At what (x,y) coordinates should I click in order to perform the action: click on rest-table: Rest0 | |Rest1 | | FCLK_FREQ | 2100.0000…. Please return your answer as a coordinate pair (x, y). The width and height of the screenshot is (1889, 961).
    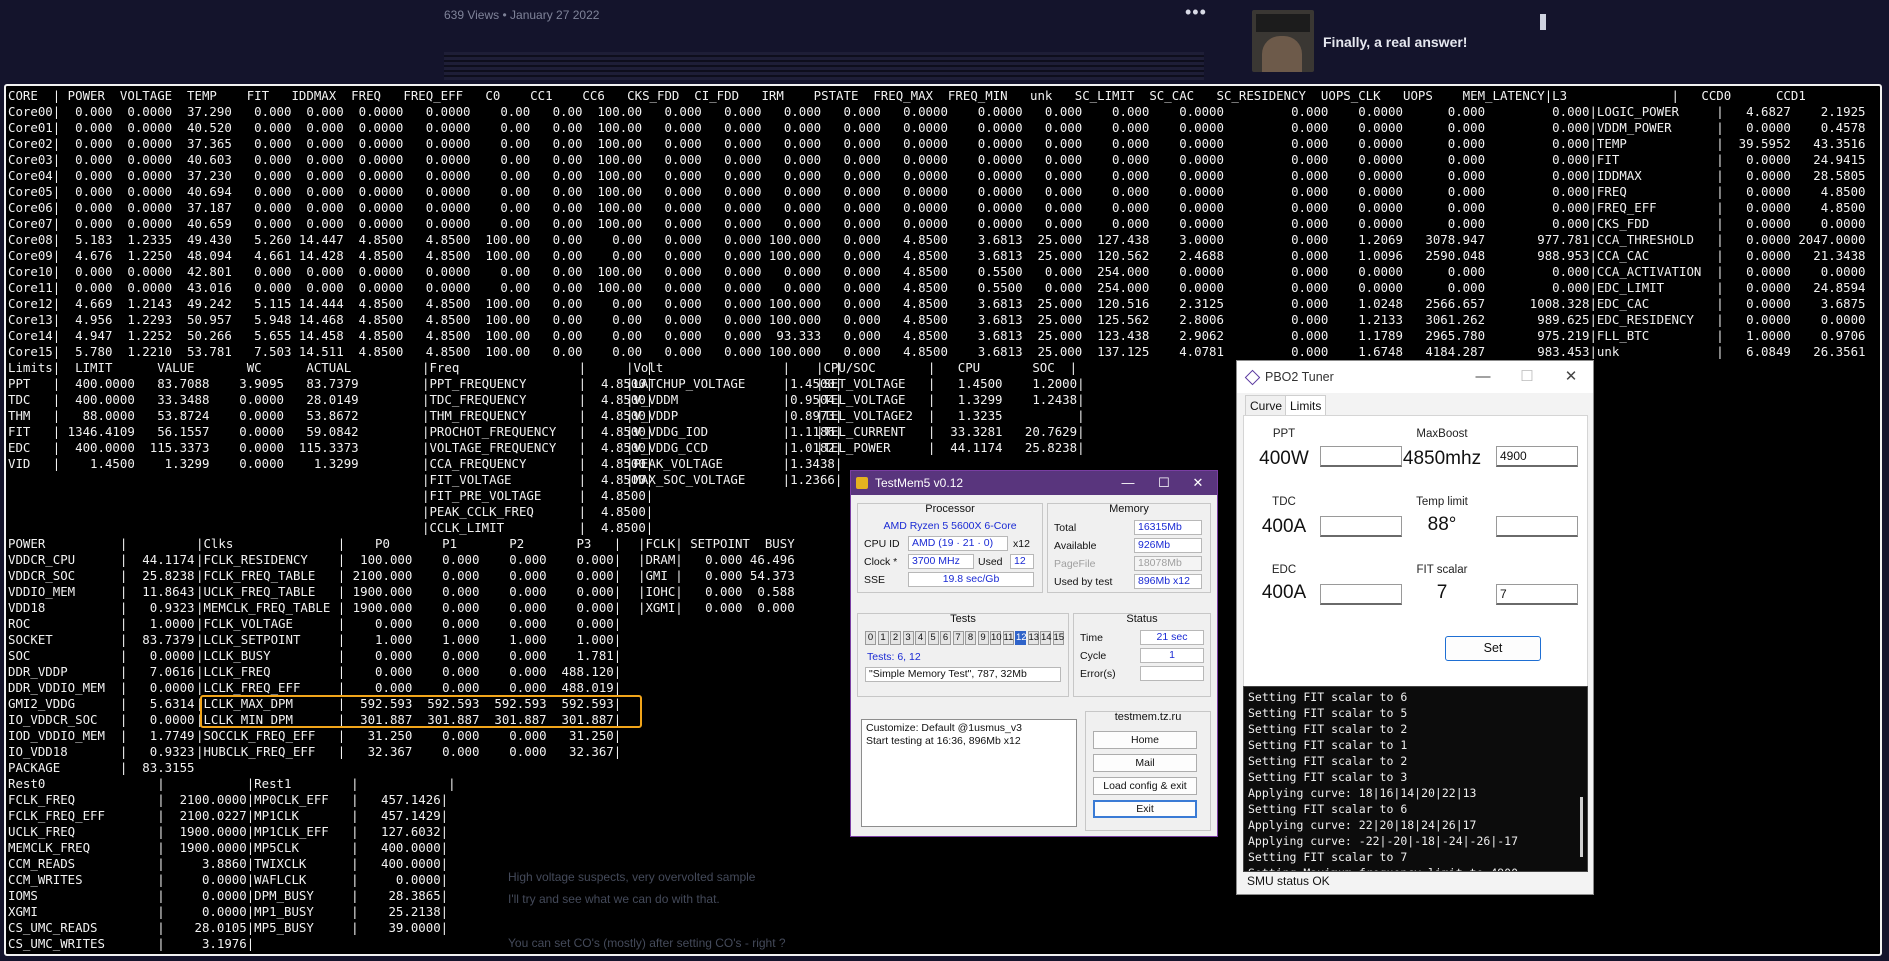
    Looking at the image, I should click on (232, 863).